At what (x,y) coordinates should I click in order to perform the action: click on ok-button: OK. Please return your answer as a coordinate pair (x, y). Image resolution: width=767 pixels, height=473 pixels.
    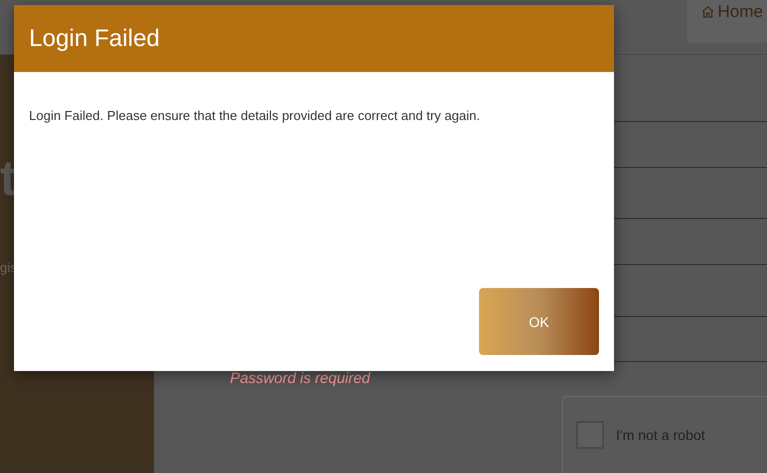
    Looking at the image, I should click on (539, 321).